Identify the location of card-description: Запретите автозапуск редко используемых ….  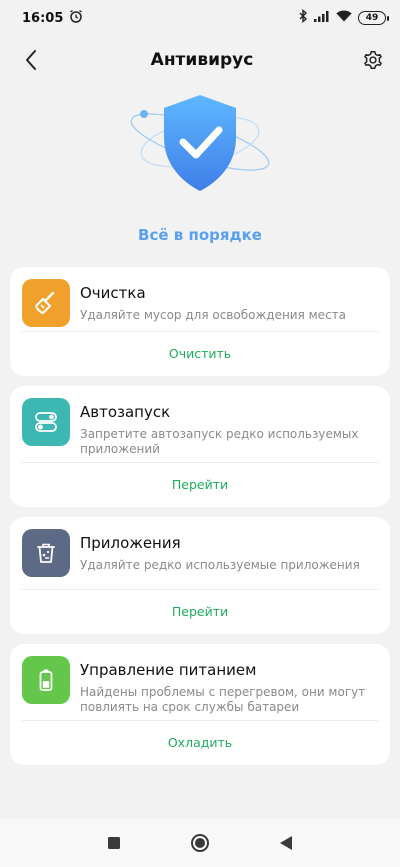
(219, 441).